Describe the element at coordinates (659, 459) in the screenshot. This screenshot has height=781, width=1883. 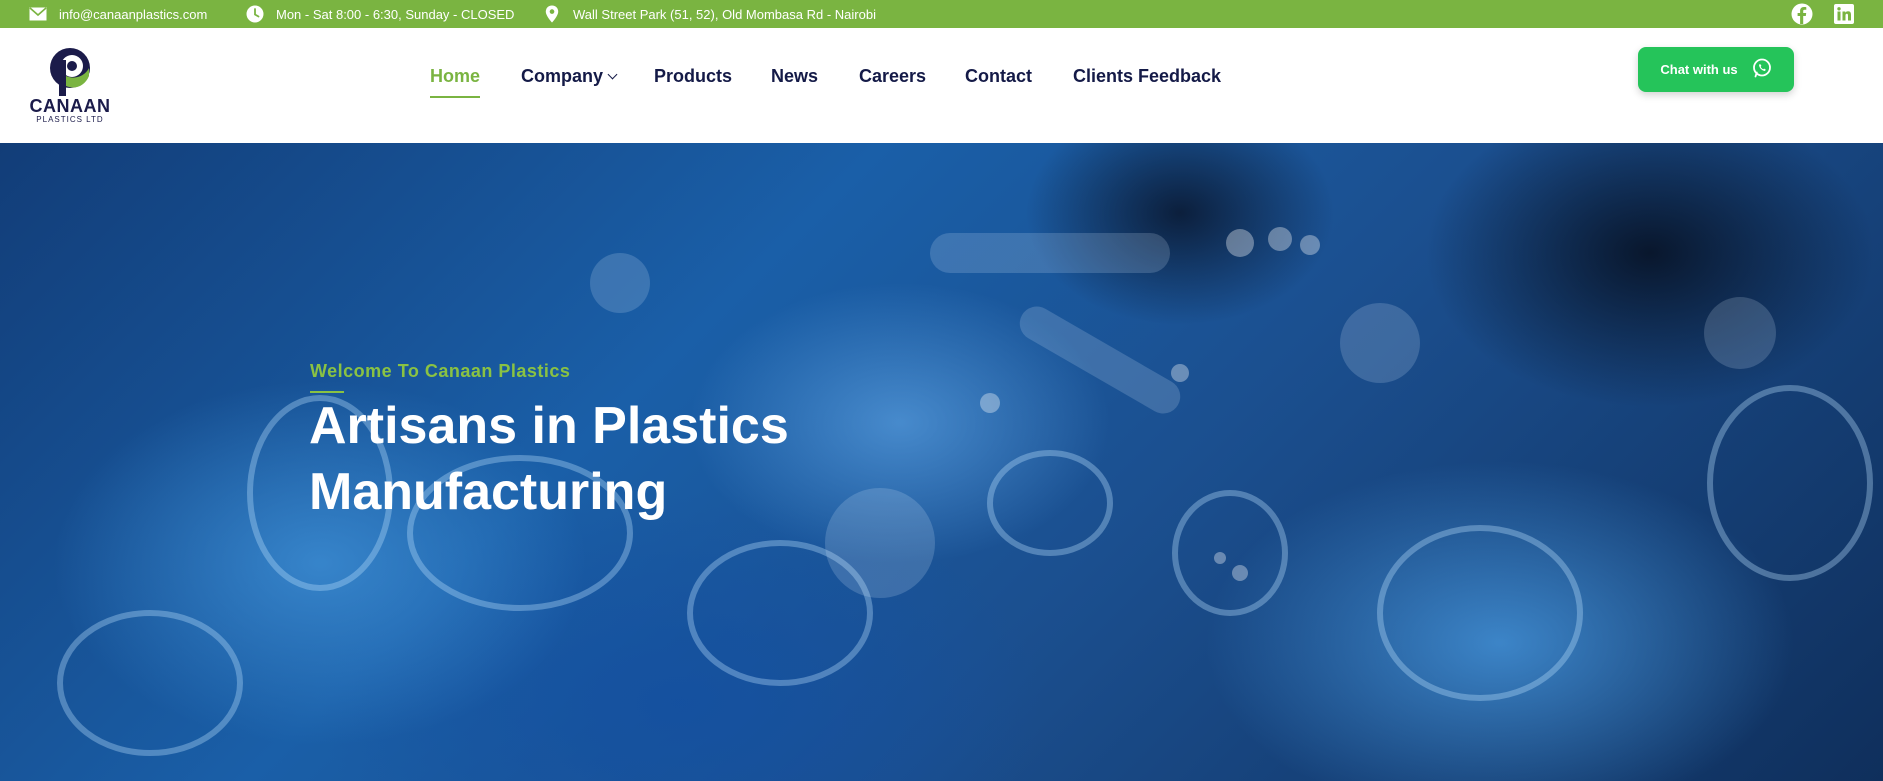
I see `hero-title: Artisans in Plastics Manufacturing` at that location.